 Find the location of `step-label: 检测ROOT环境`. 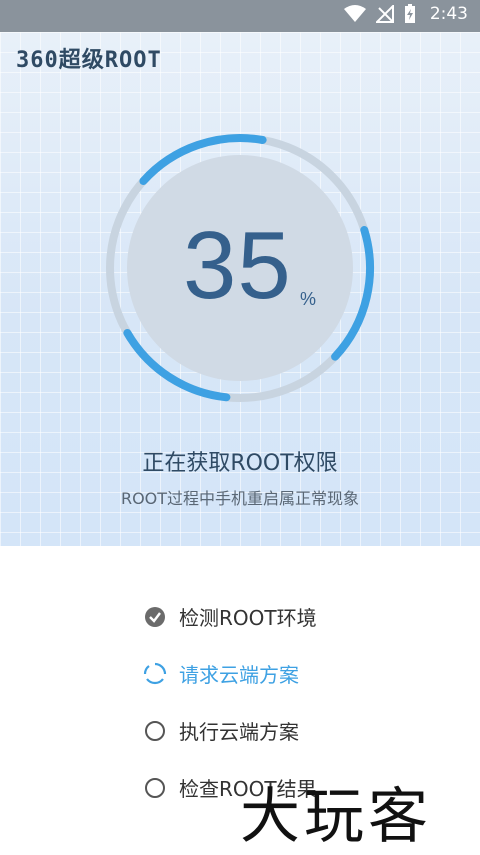

step-label: 检测ROOT环境 is located at coordinates (248, 618).